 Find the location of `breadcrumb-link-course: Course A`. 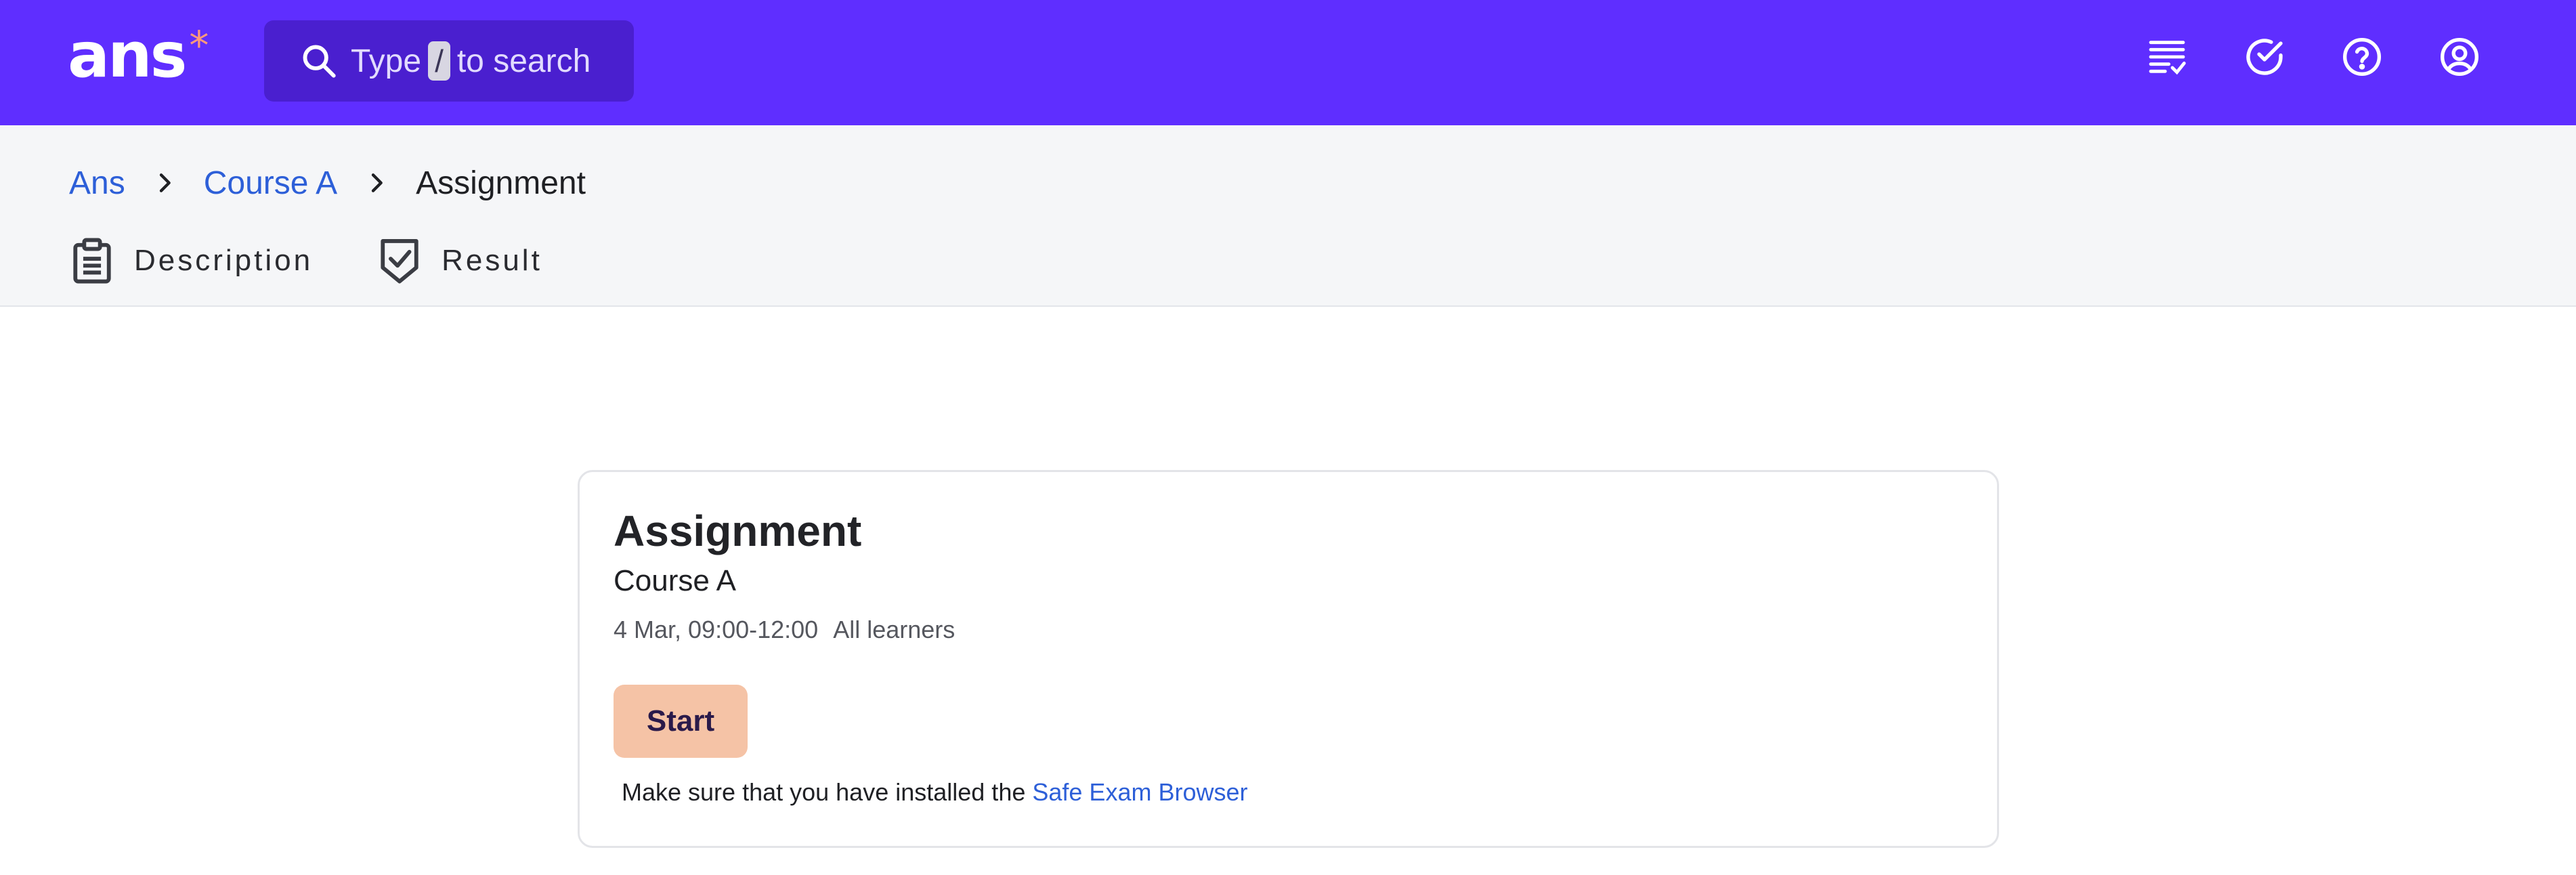

breadcrumb-link-course: Course A is located at coordinates (270, 184).